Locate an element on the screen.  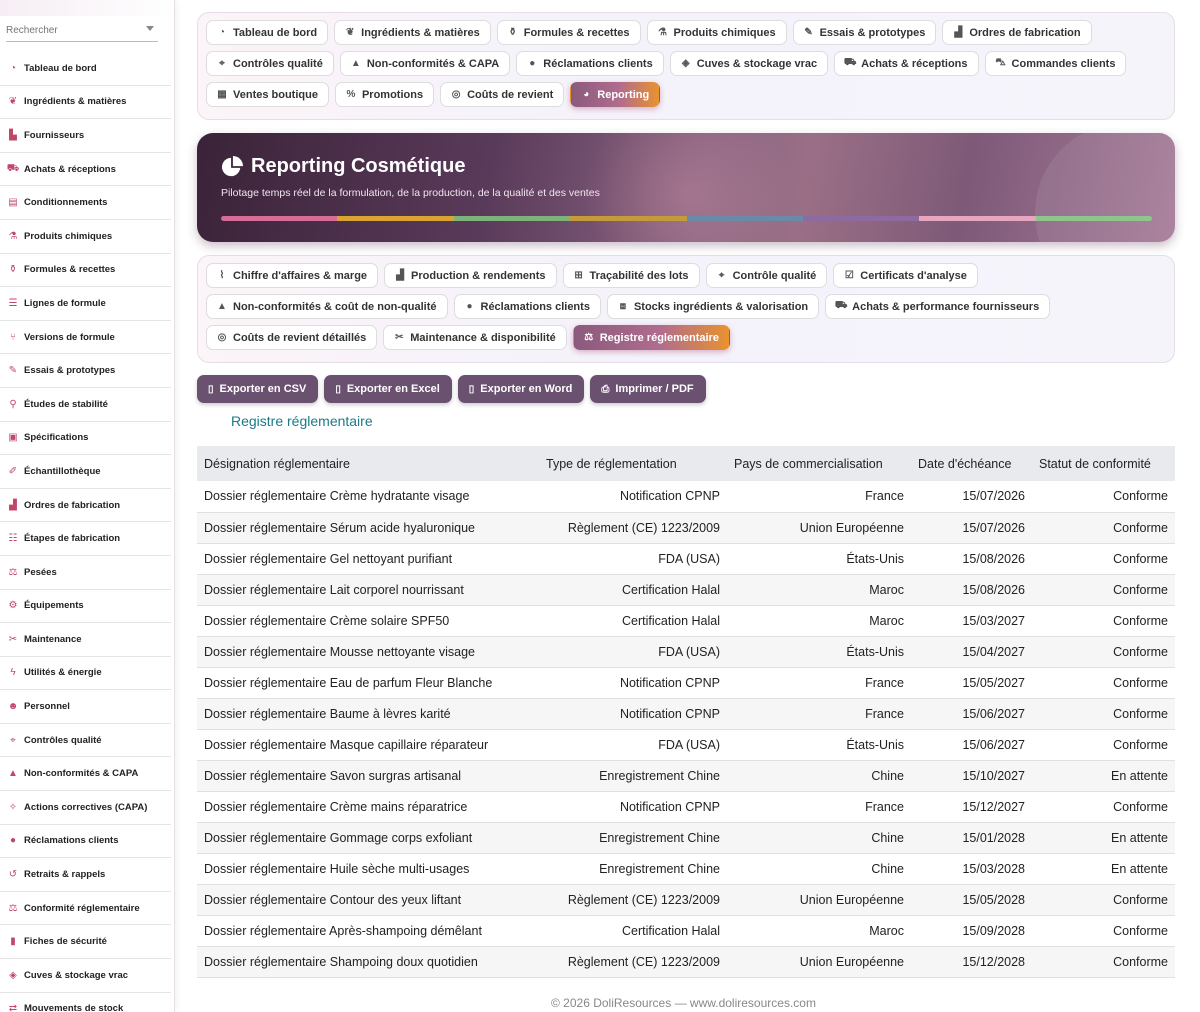
sidebar-item-fournisseurs: ▙ Fournisseurs is located at coordinates (85, 136).